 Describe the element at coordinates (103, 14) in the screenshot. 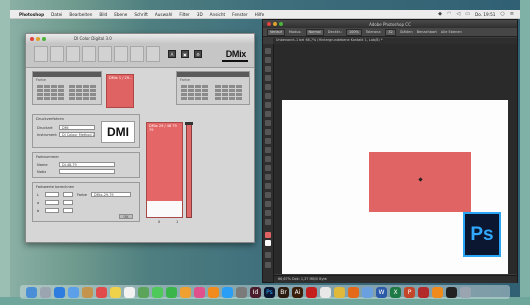

I see `menu-bild: Bild` at that location.